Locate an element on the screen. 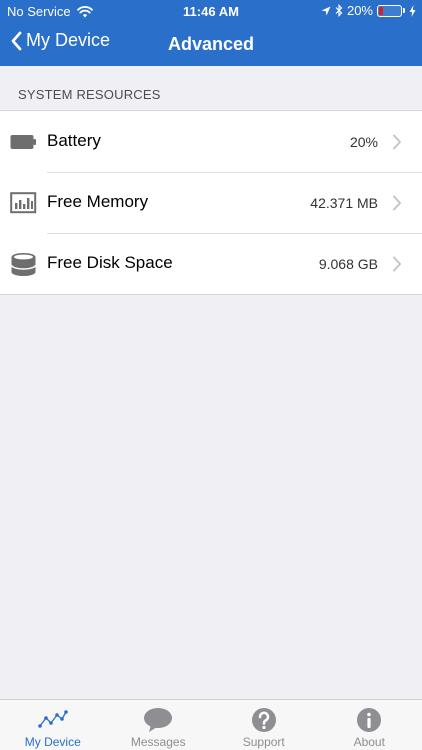  tab-label: My Device is located at coordinates (52, 742).